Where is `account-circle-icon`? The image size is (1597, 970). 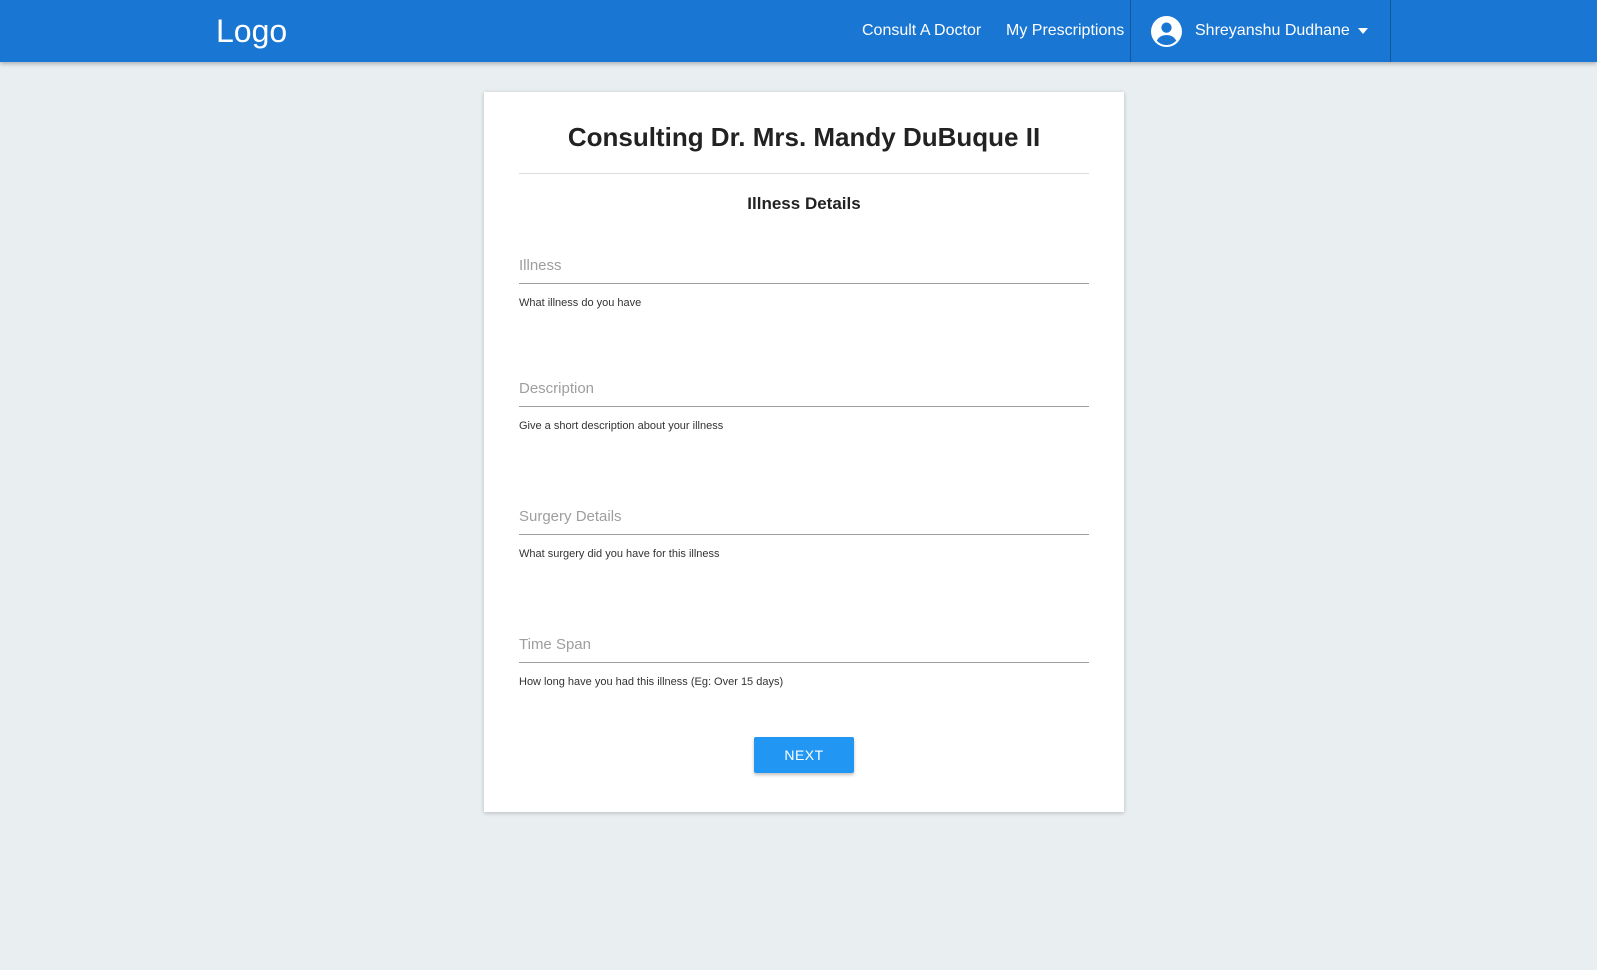 account-circle-icon is located at coordinates (1166, 31).